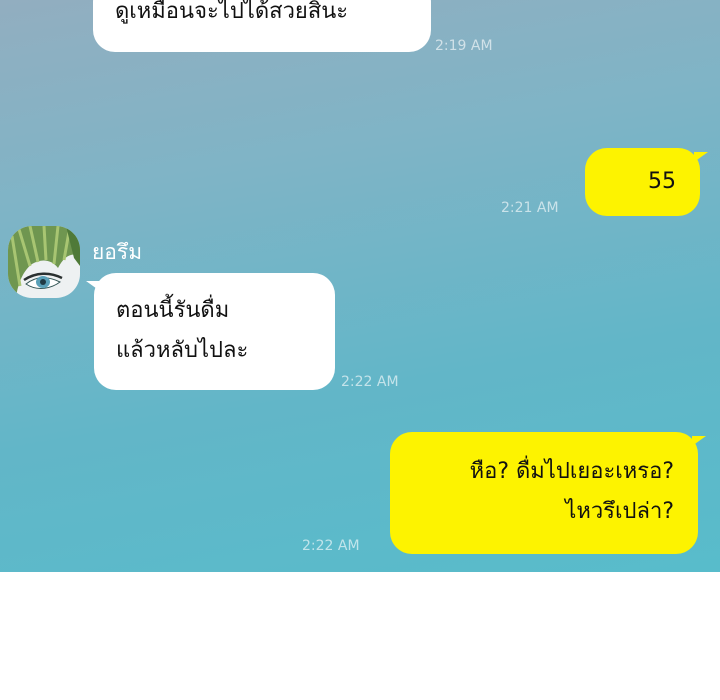 The height and width of the screenshot is (700, 720). What do you see at coordinates (173, 310) in the screenshot?
I see `message-text: ตอนนี้รันดื่ม` at bounding box center [173, 310].